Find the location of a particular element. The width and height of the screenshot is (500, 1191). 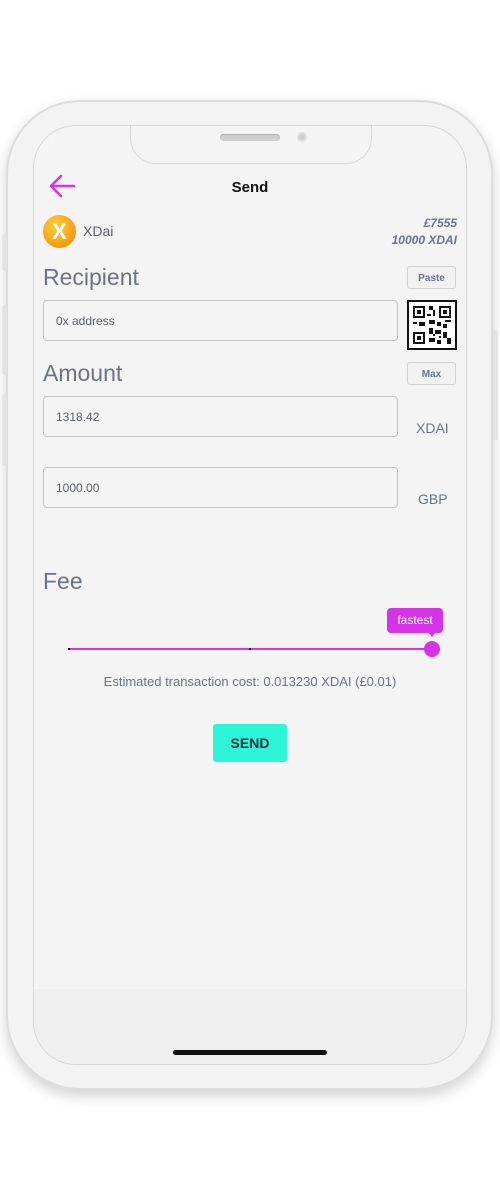

balance-fiat: £7555 is located at coordinates (440, 223).